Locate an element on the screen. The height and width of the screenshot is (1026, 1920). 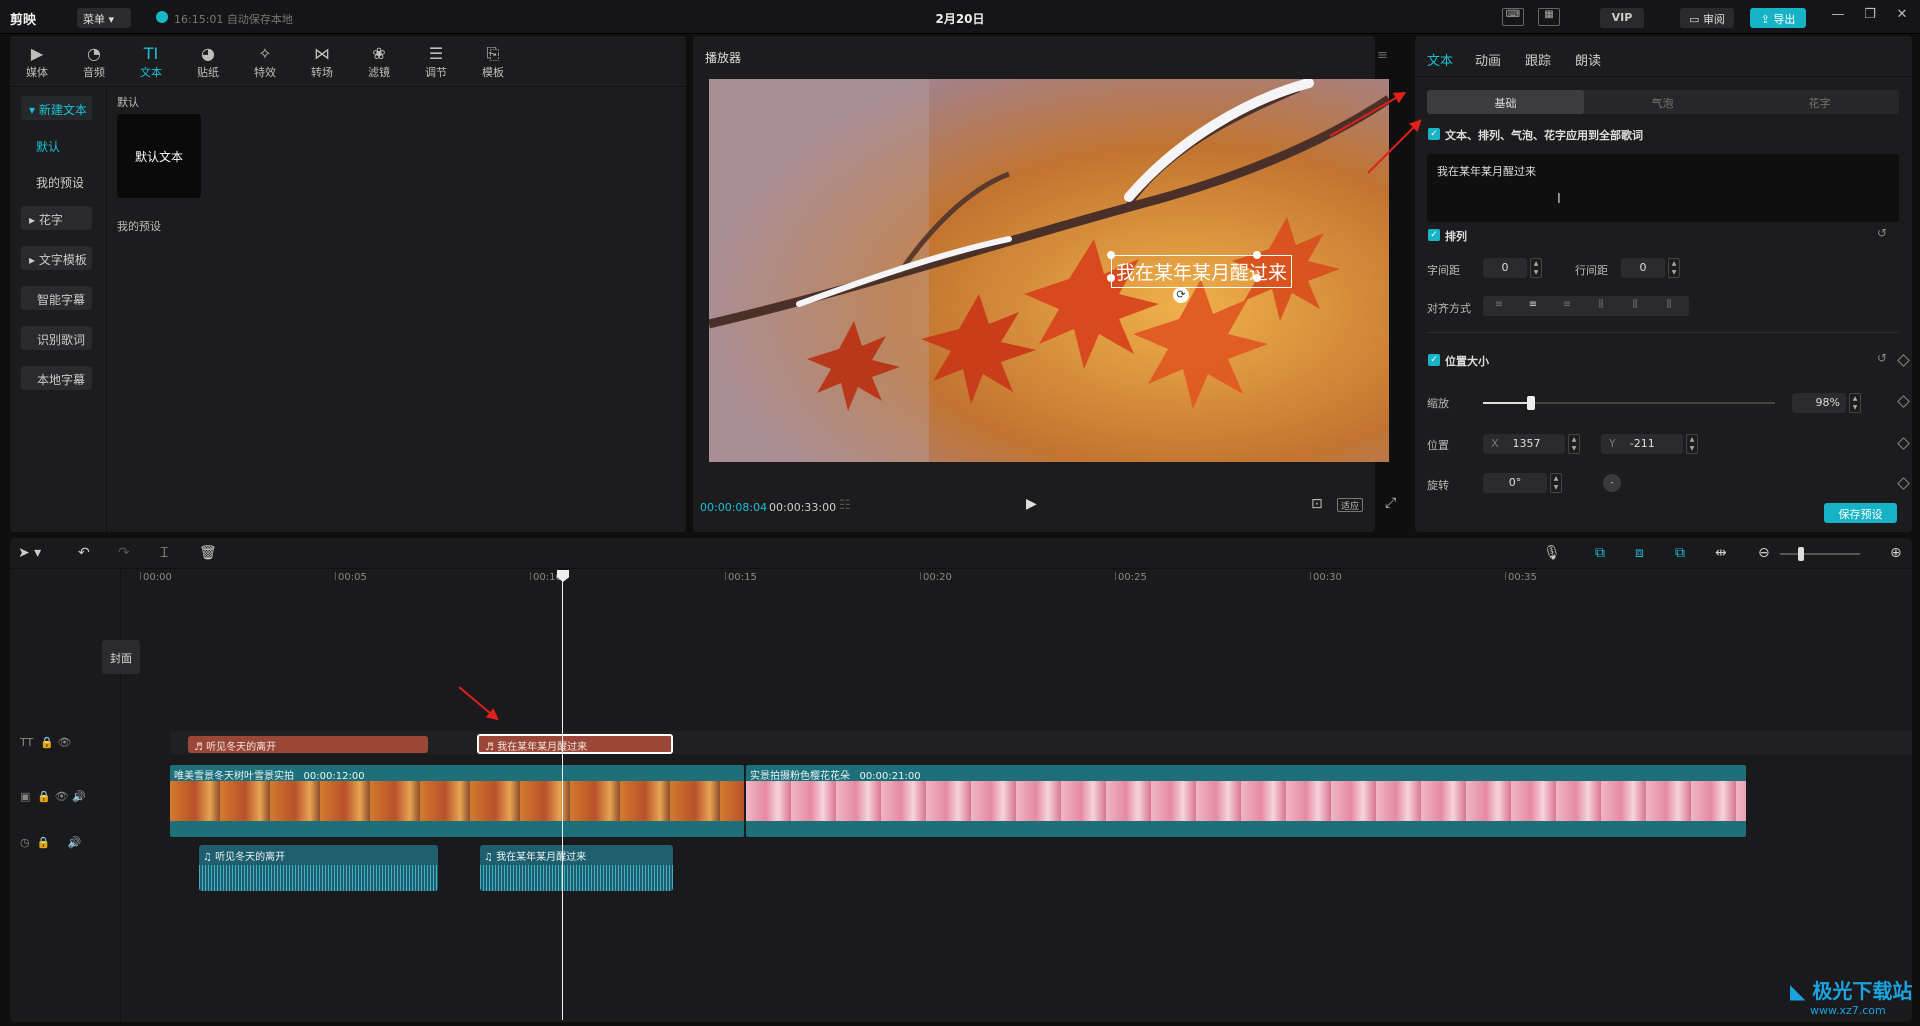
screenshot-icon: ⊡ is located at coordinates (1317, 504).